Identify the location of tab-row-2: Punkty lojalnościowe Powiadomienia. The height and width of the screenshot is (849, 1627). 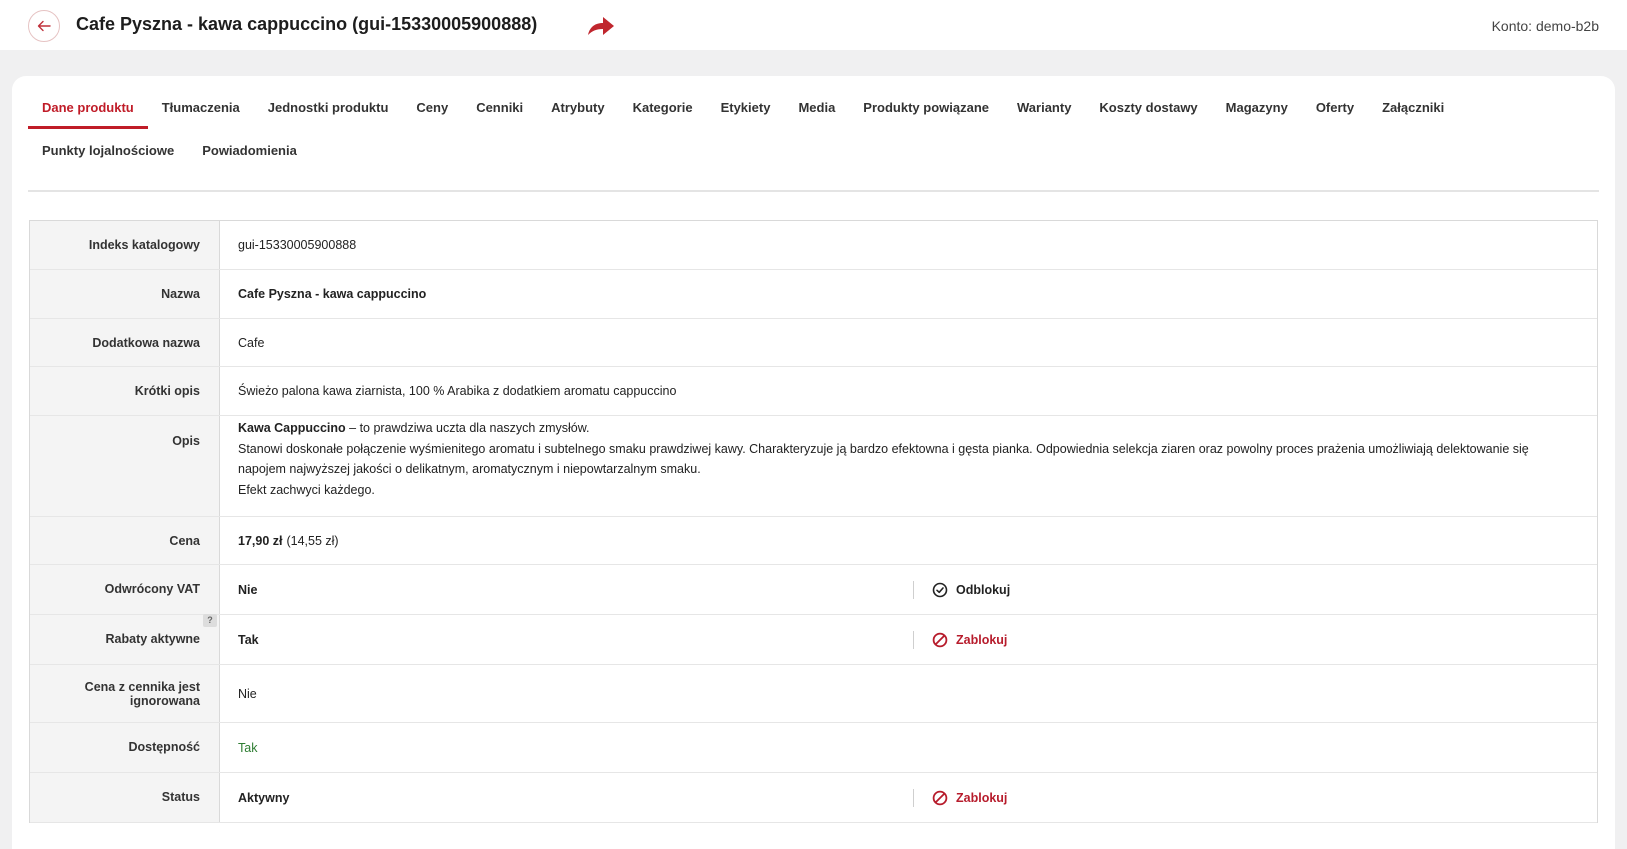
(169, 152).